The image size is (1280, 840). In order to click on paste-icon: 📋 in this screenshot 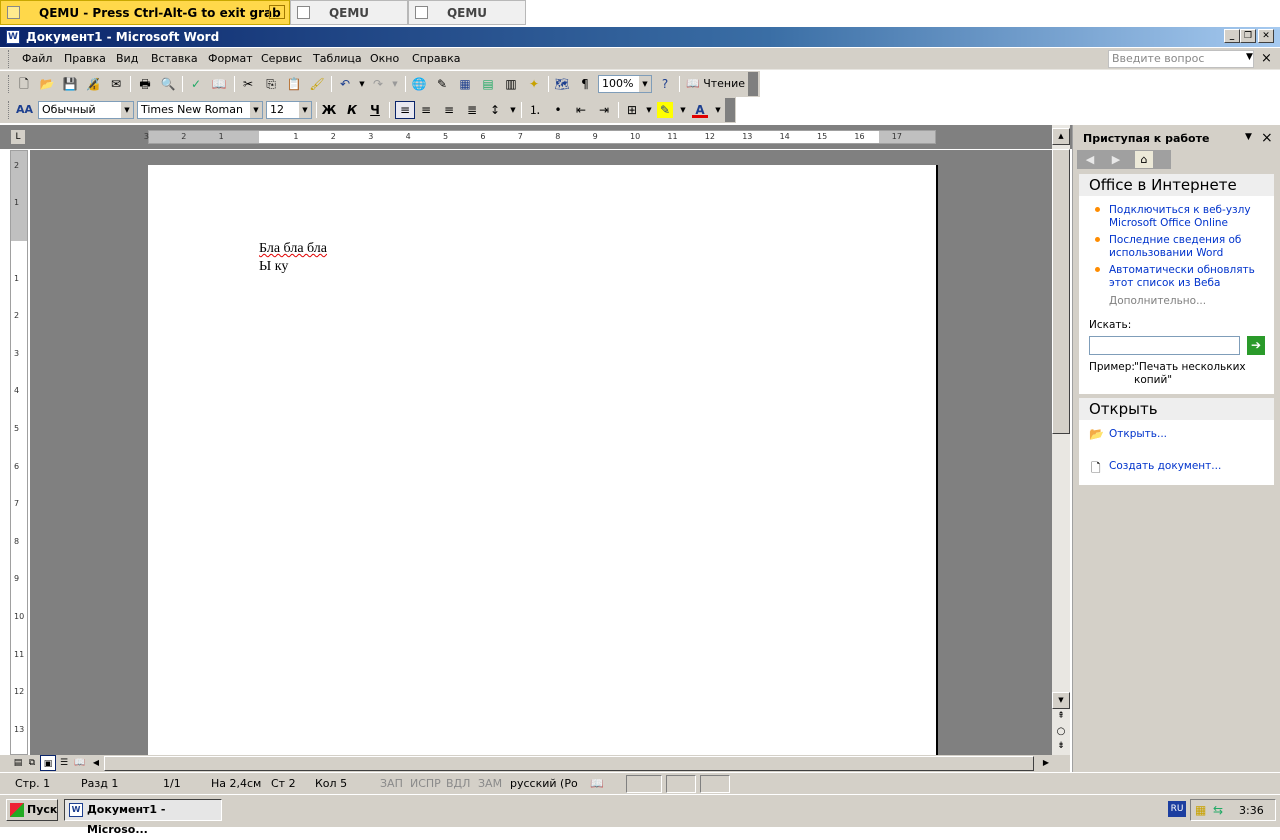, I will do `click(294, 84)`.